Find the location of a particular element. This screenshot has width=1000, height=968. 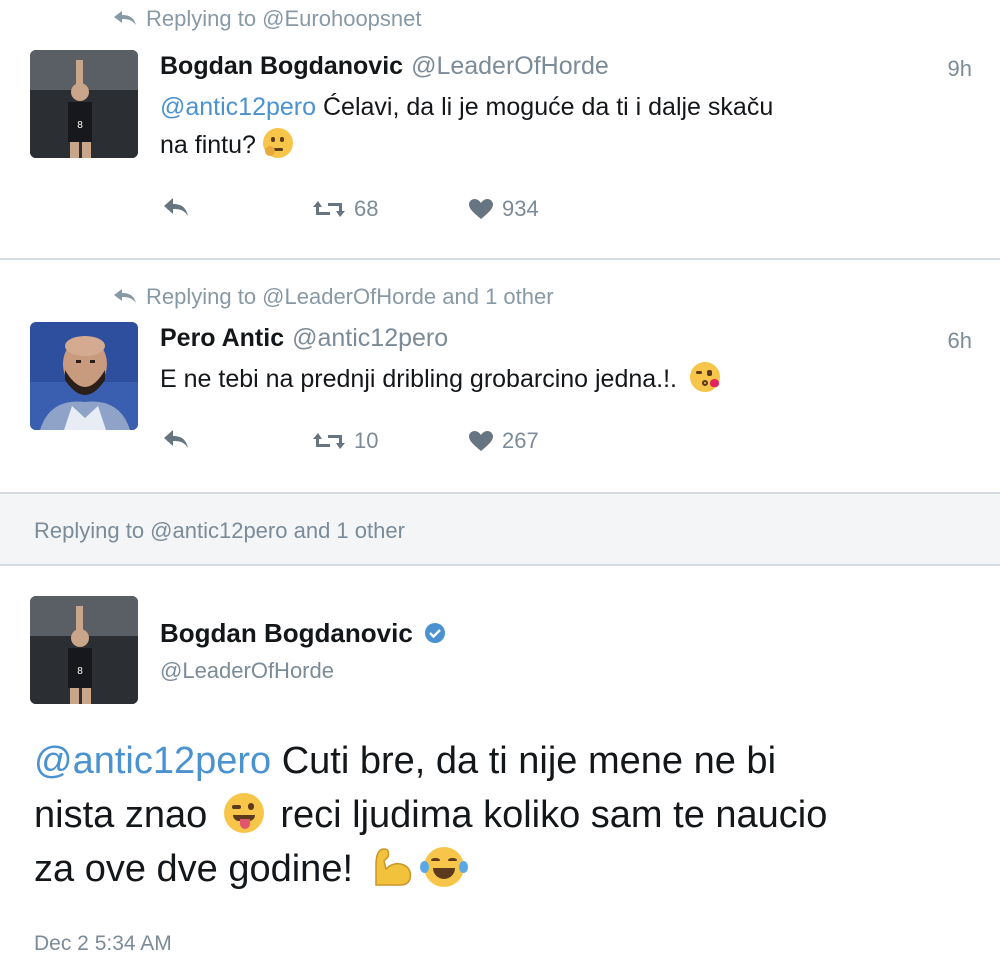

verified-badge-icon is located at coordinates (435, 633).